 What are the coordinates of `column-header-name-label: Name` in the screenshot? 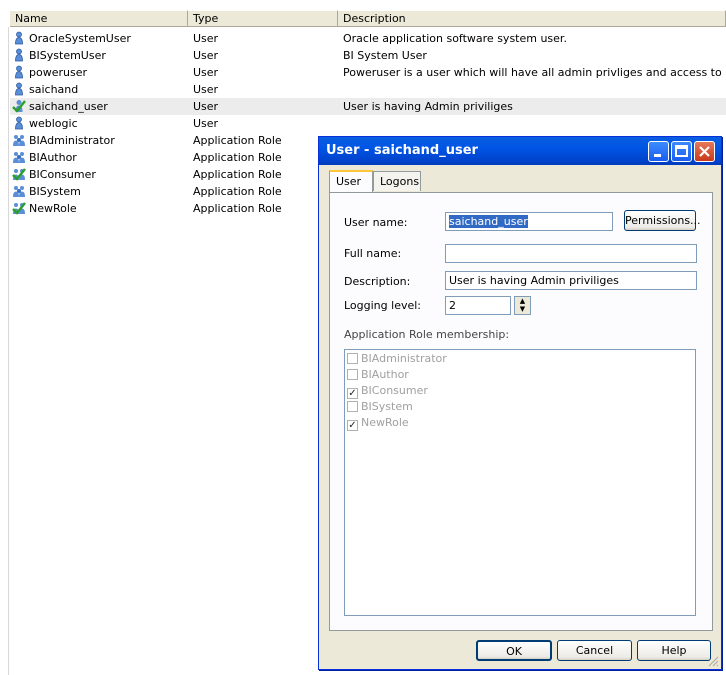 It's located at (31, 18).